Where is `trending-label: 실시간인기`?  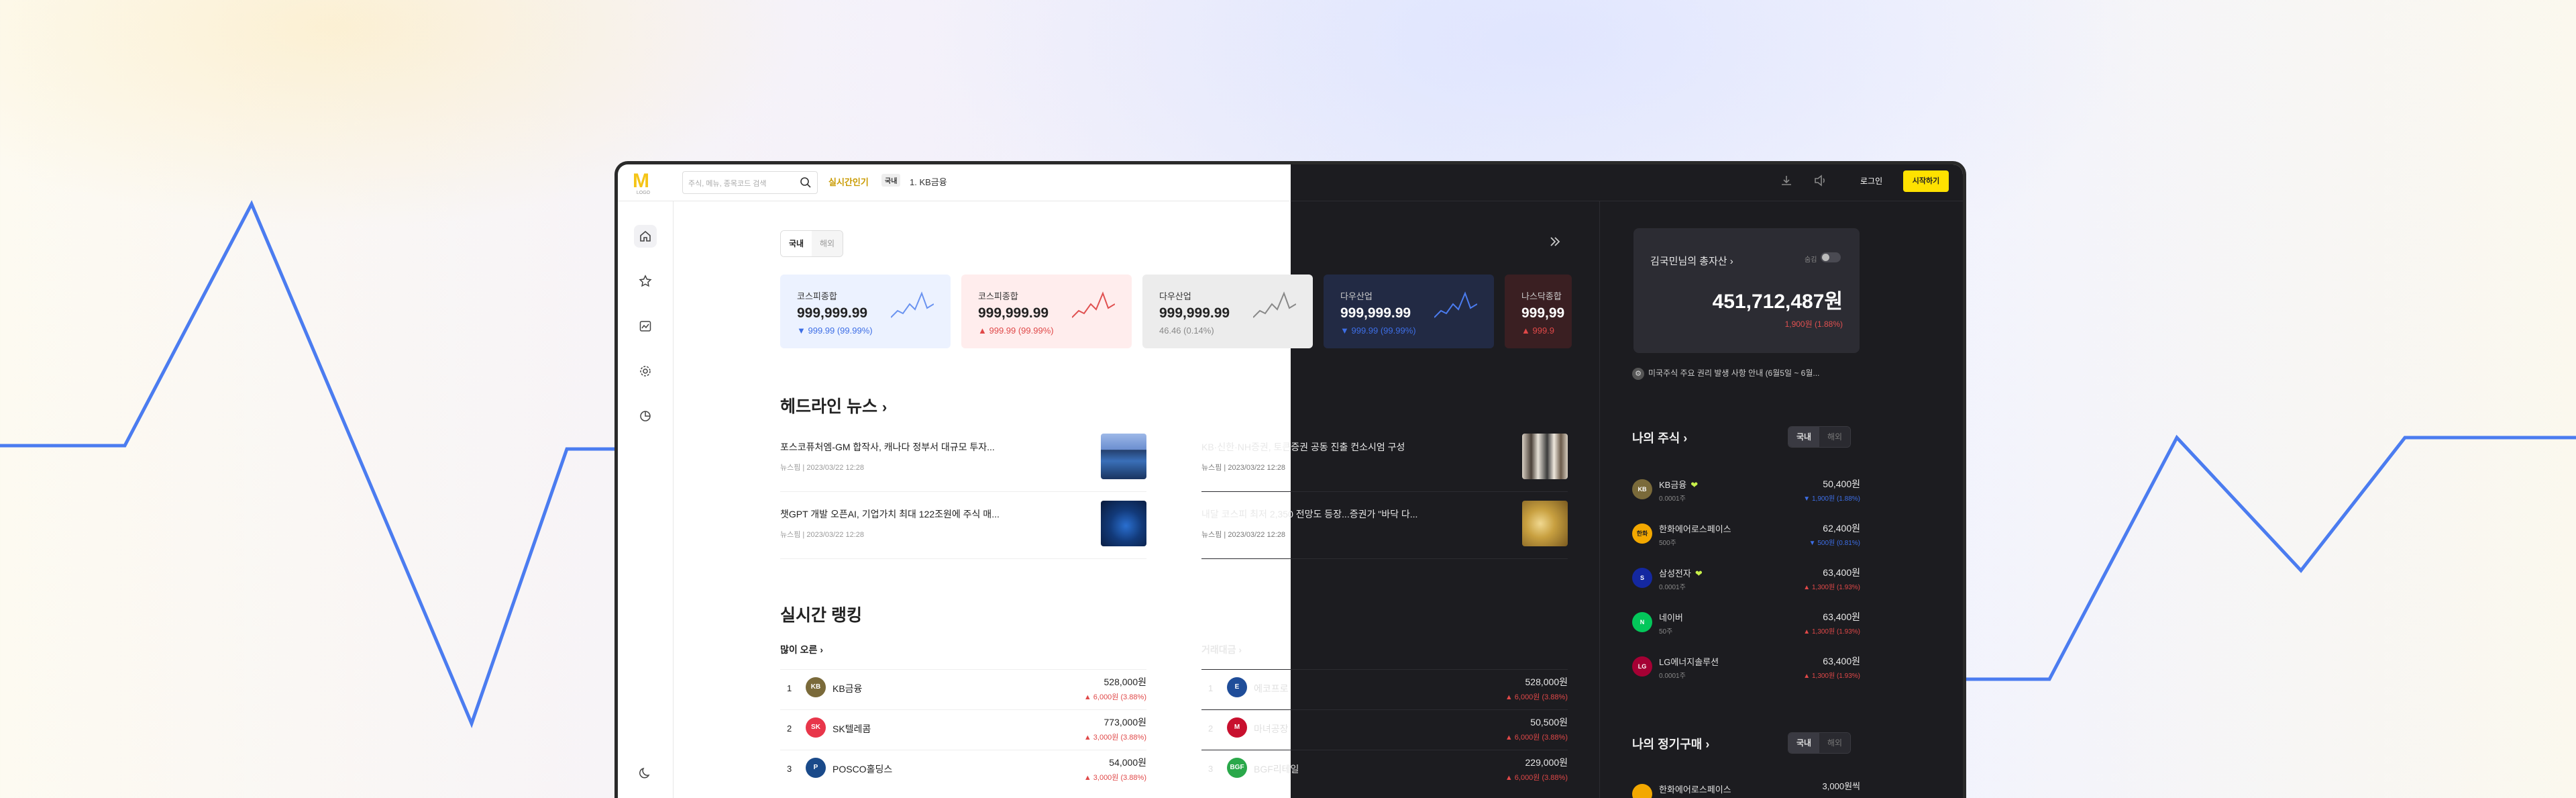
trending-label: 실시간인기 is located at coordinates (848, 181).